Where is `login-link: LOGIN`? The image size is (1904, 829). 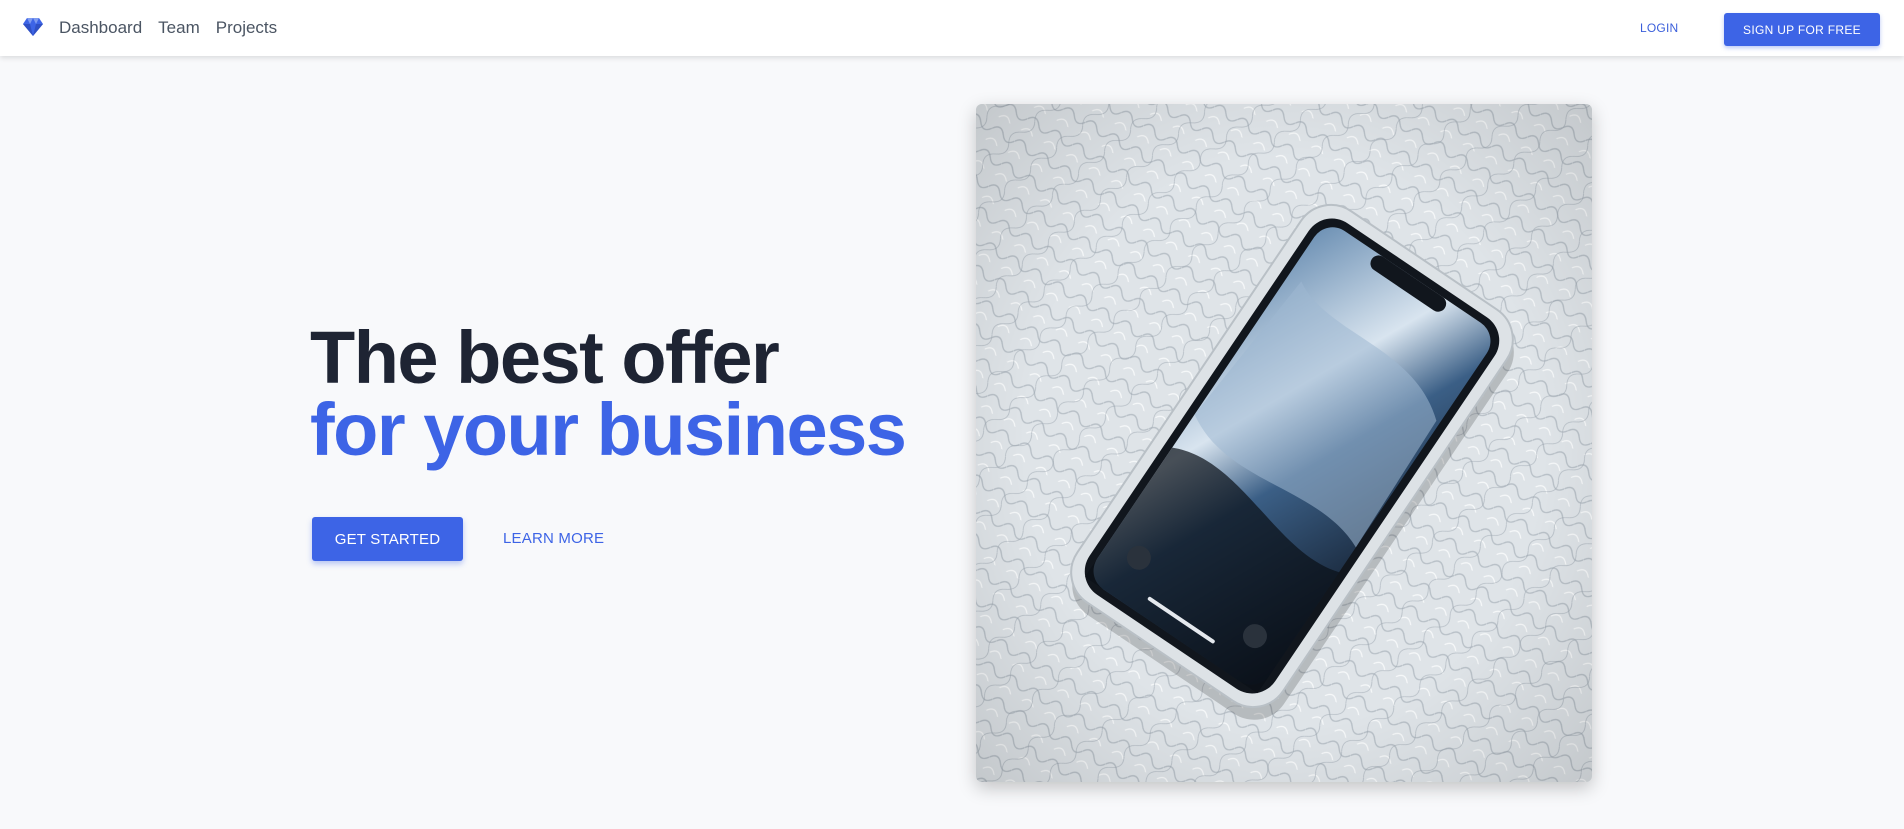
login-link: LOGIN is located at coordinates (1659, 28).